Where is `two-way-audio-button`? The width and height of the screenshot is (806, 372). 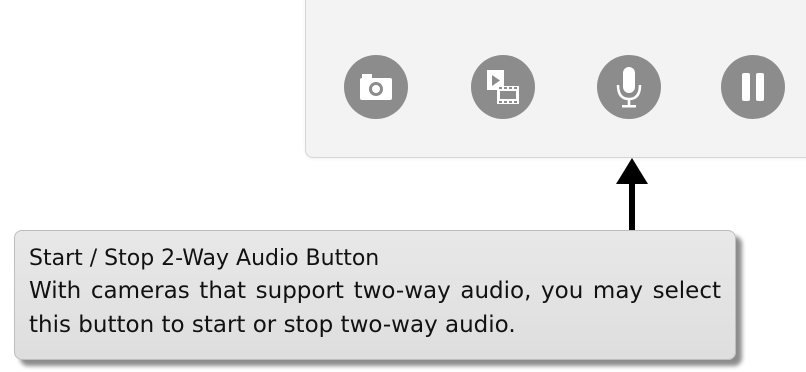 two-way-audio-button is located at coordinates (629, 87).